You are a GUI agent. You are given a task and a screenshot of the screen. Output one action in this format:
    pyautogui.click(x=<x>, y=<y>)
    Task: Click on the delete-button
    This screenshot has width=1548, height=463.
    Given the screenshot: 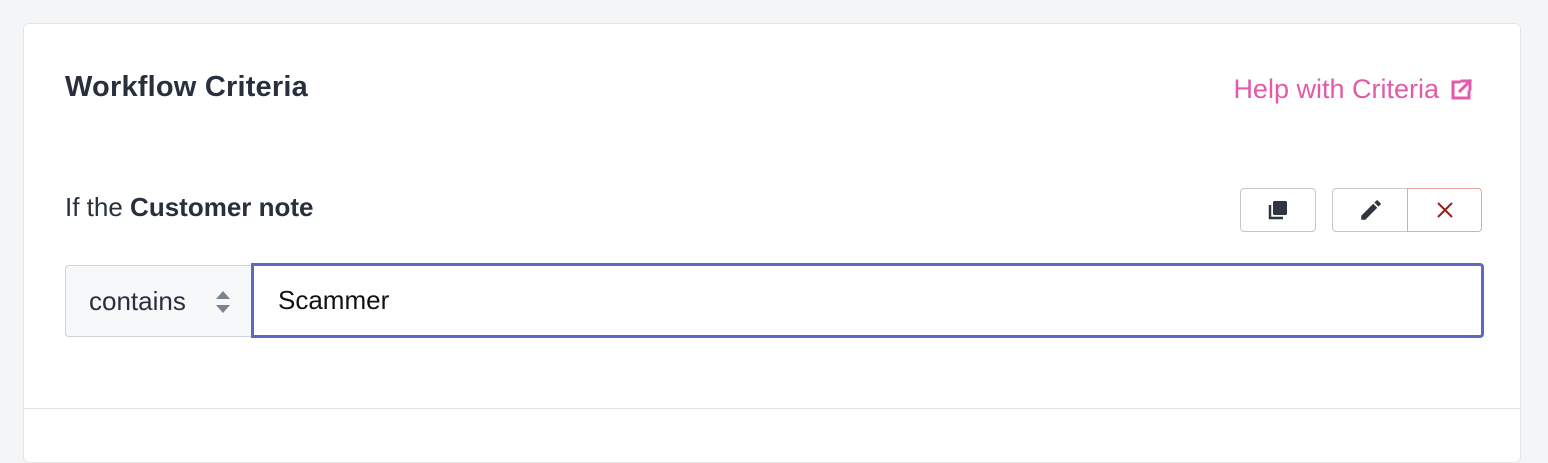 What is the action you would take?
    pyautogui.click(x=1444, y=210)
    